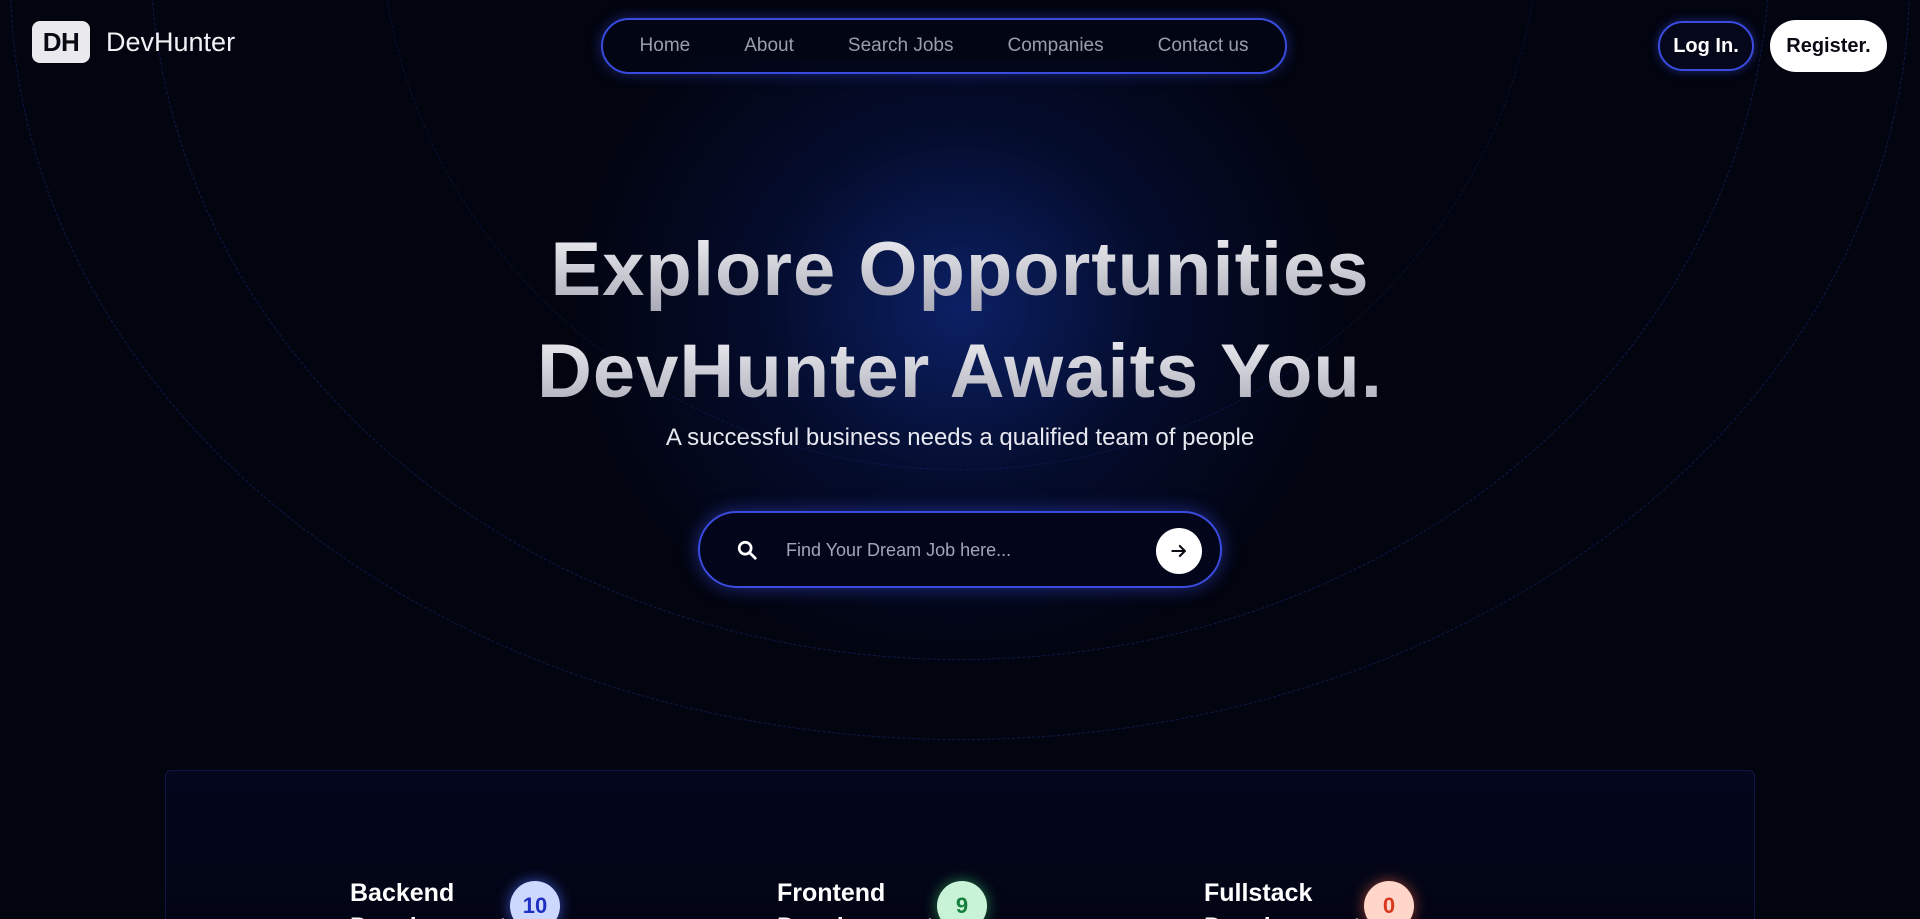 This screenshot has height=919, width=1920. I want to click on nav-home: Home, so click(665, 46).